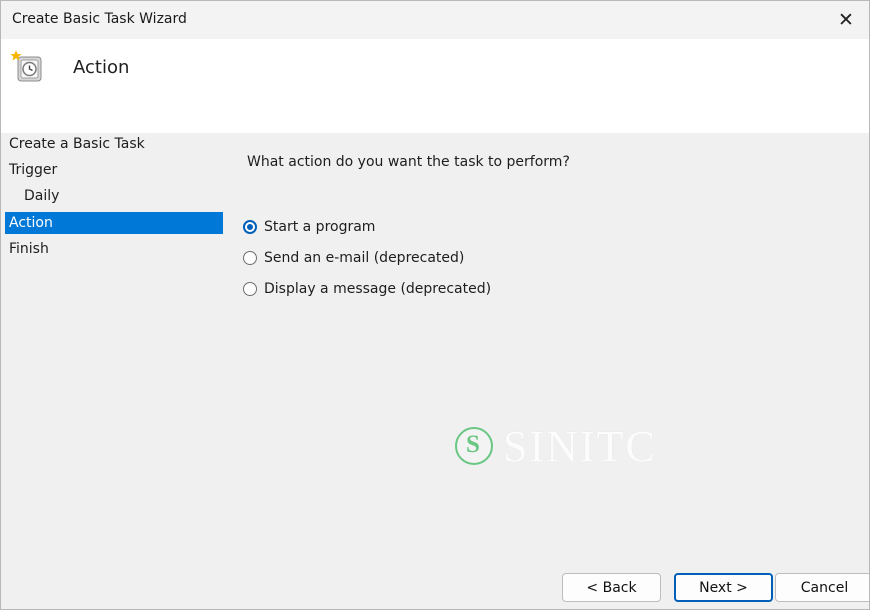 This screenshot has height=610, width=870. Describe the element at coordinates (364, 258) in the screenshot. I see `send-email-label: Send an e-mail (deprecated)` at that location.